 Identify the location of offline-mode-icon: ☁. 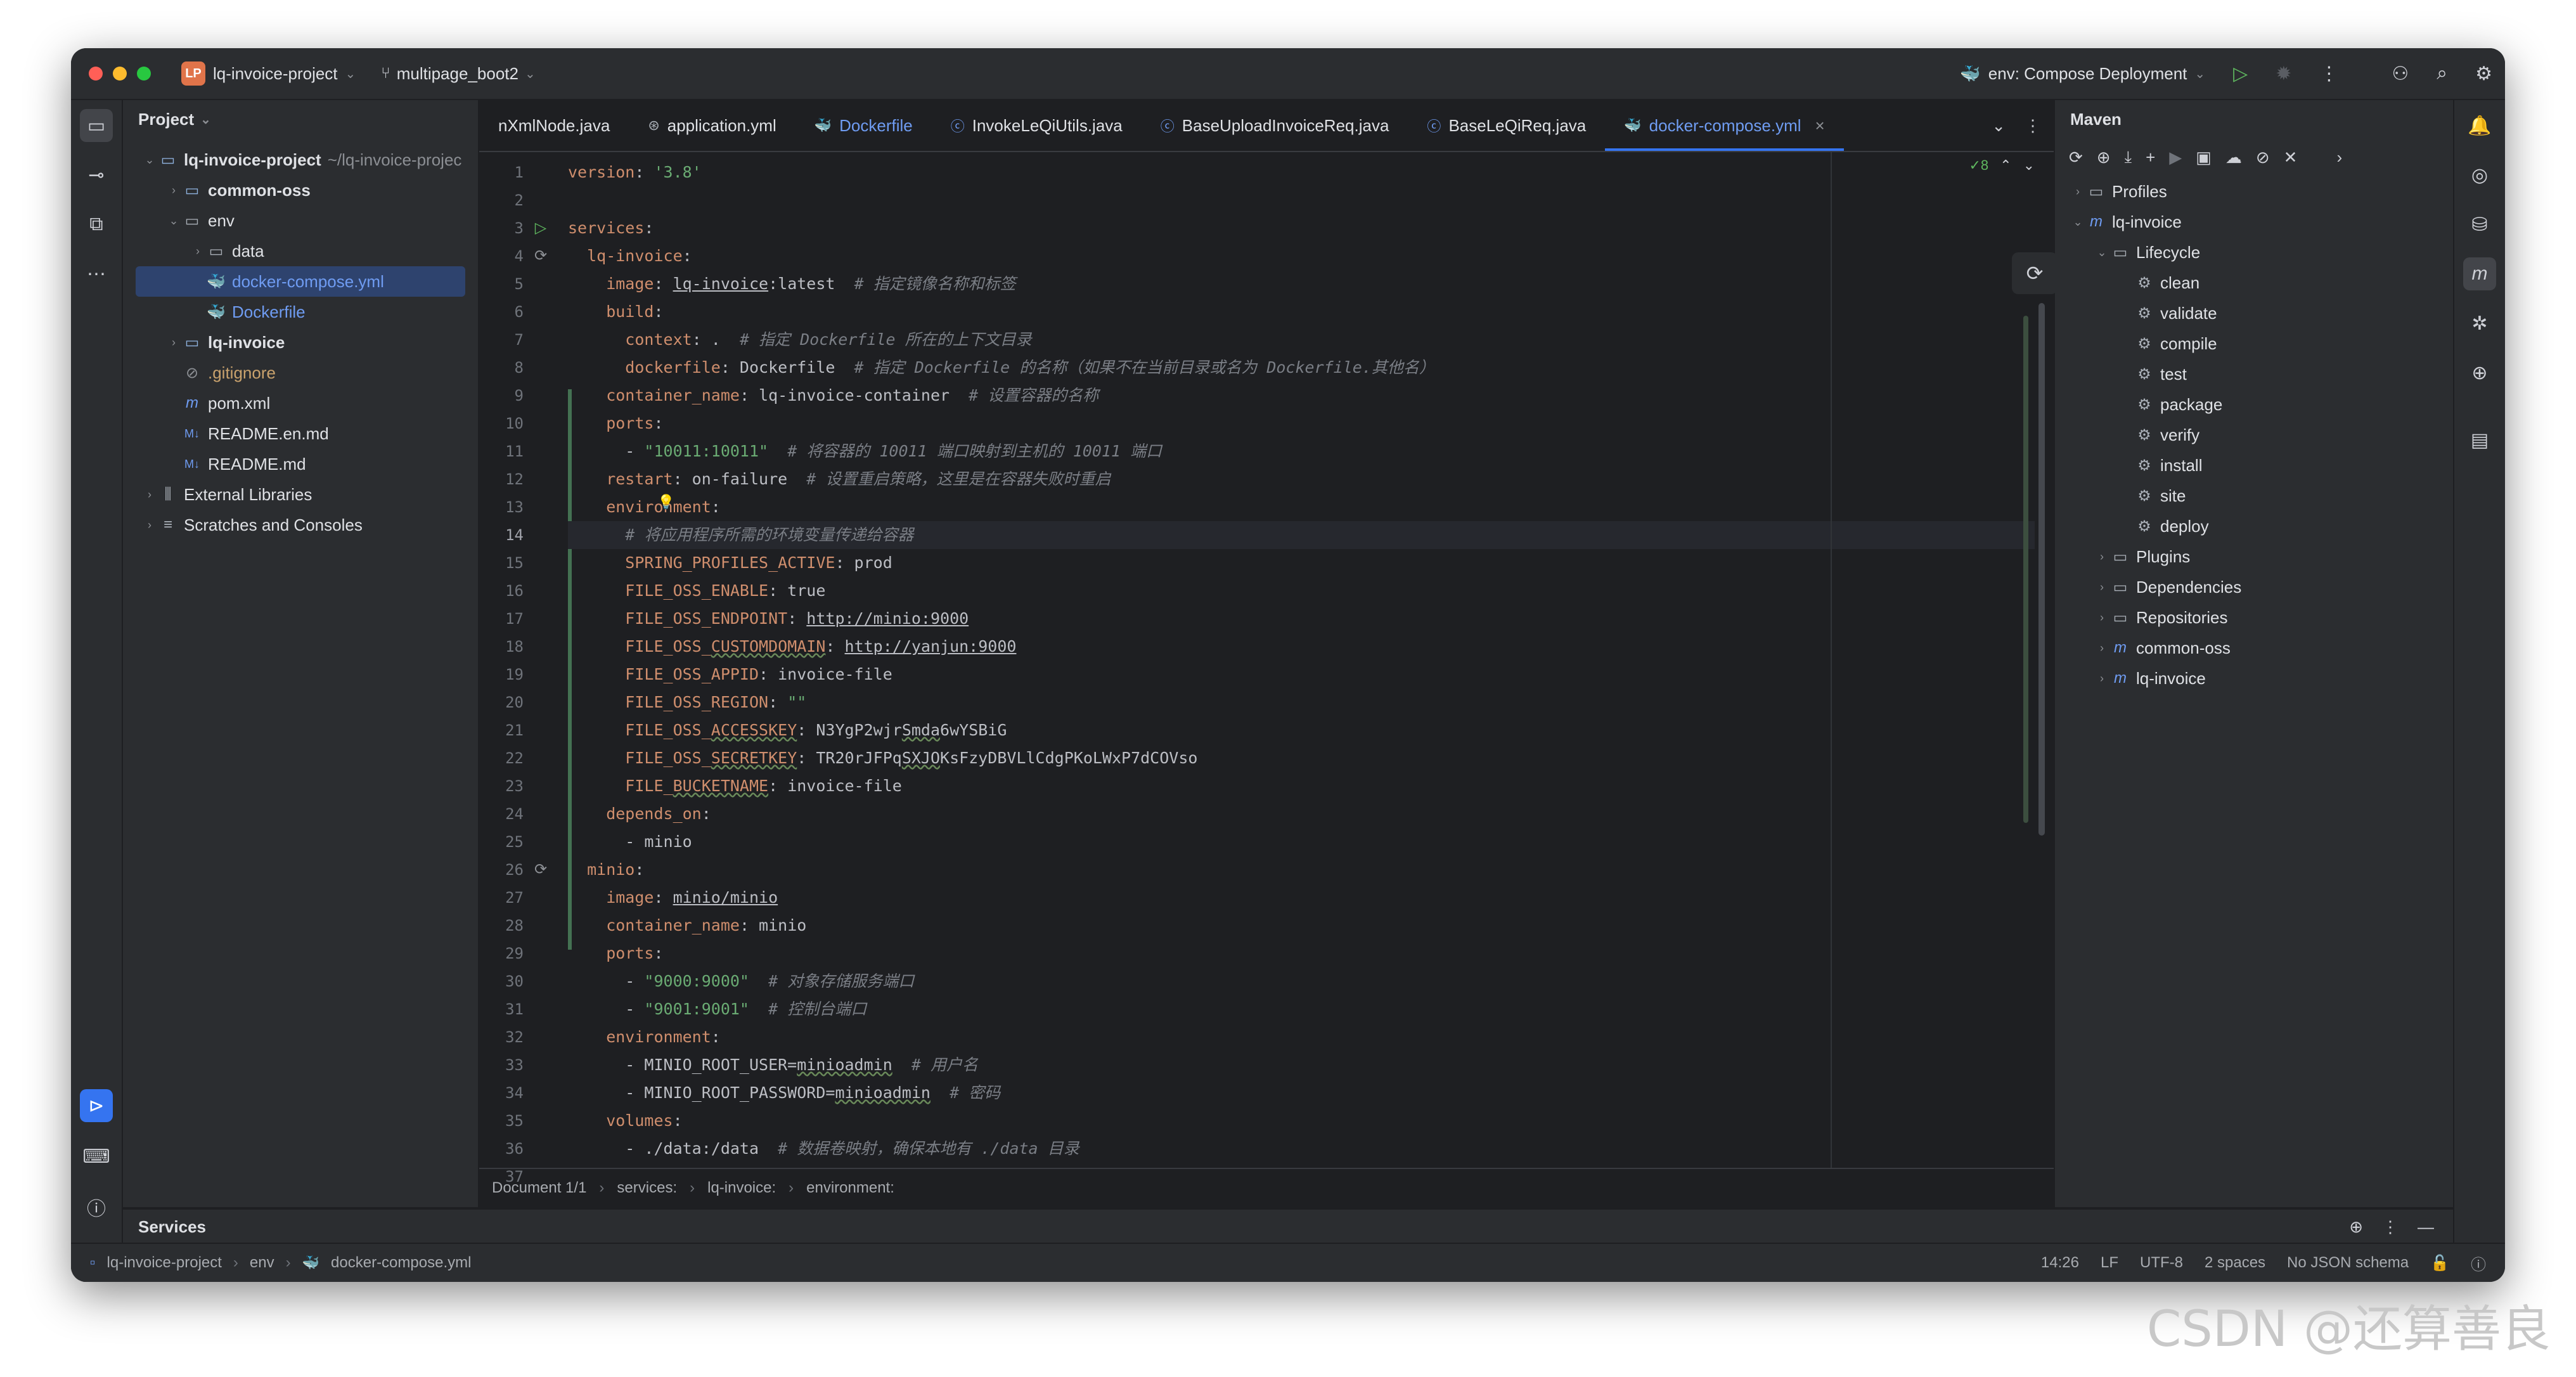
(2233, 157).